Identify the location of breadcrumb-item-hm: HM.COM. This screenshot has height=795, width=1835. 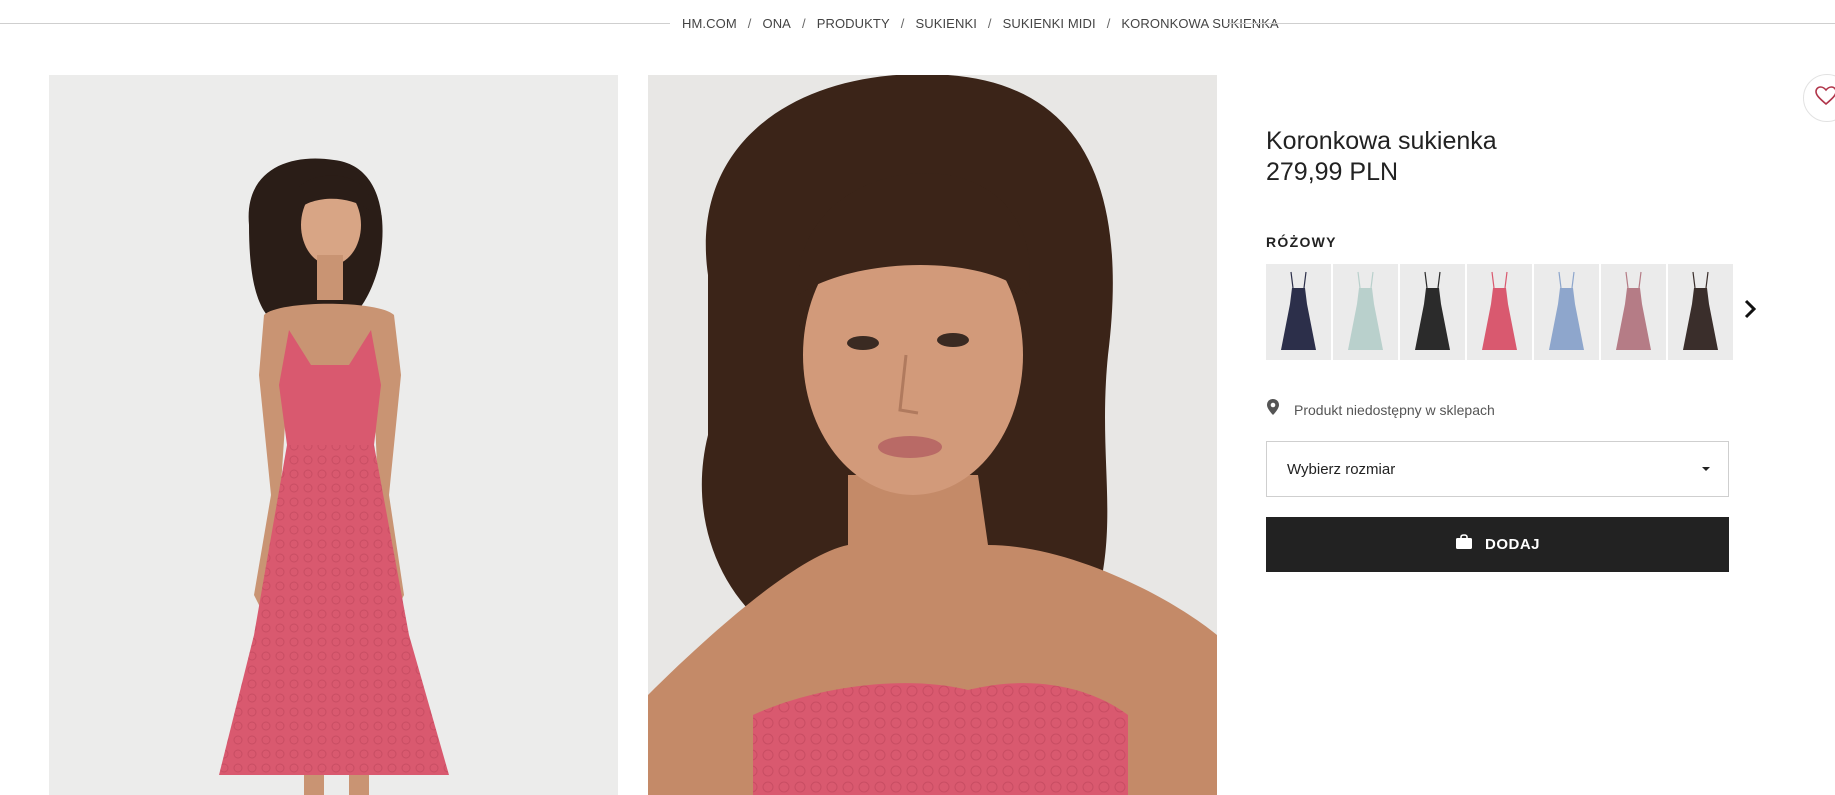
(709, 23).